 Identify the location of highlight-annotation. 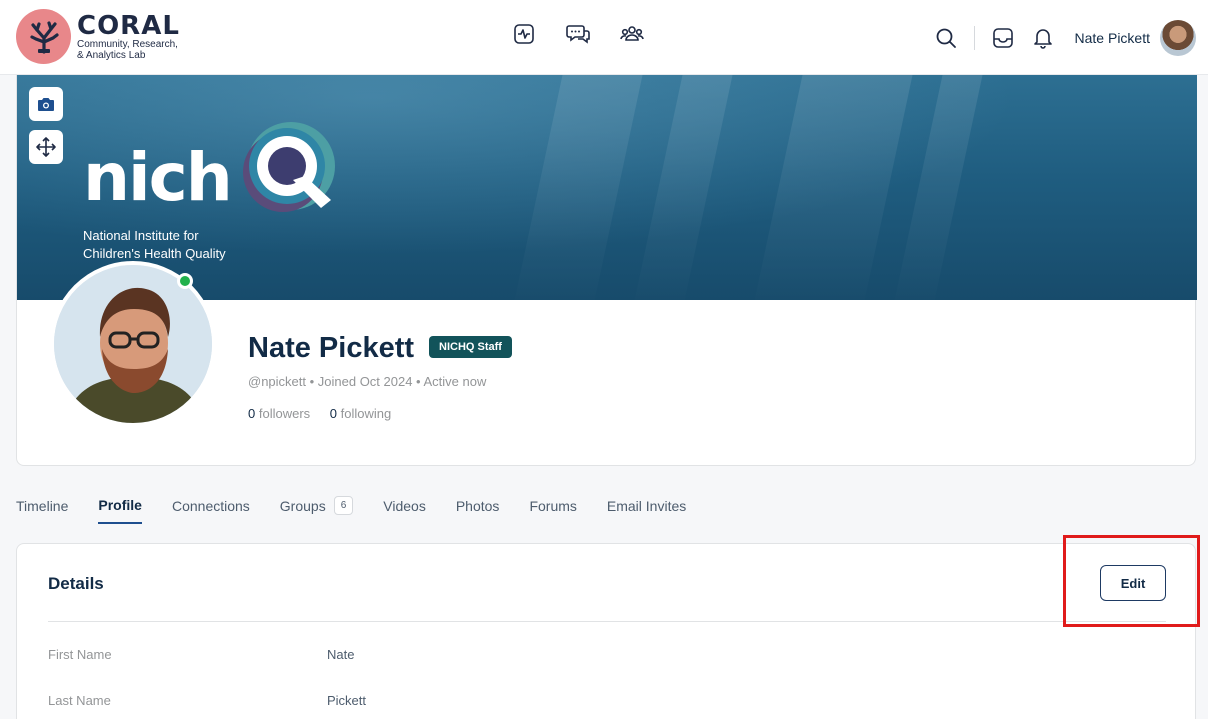
(1131, 581).